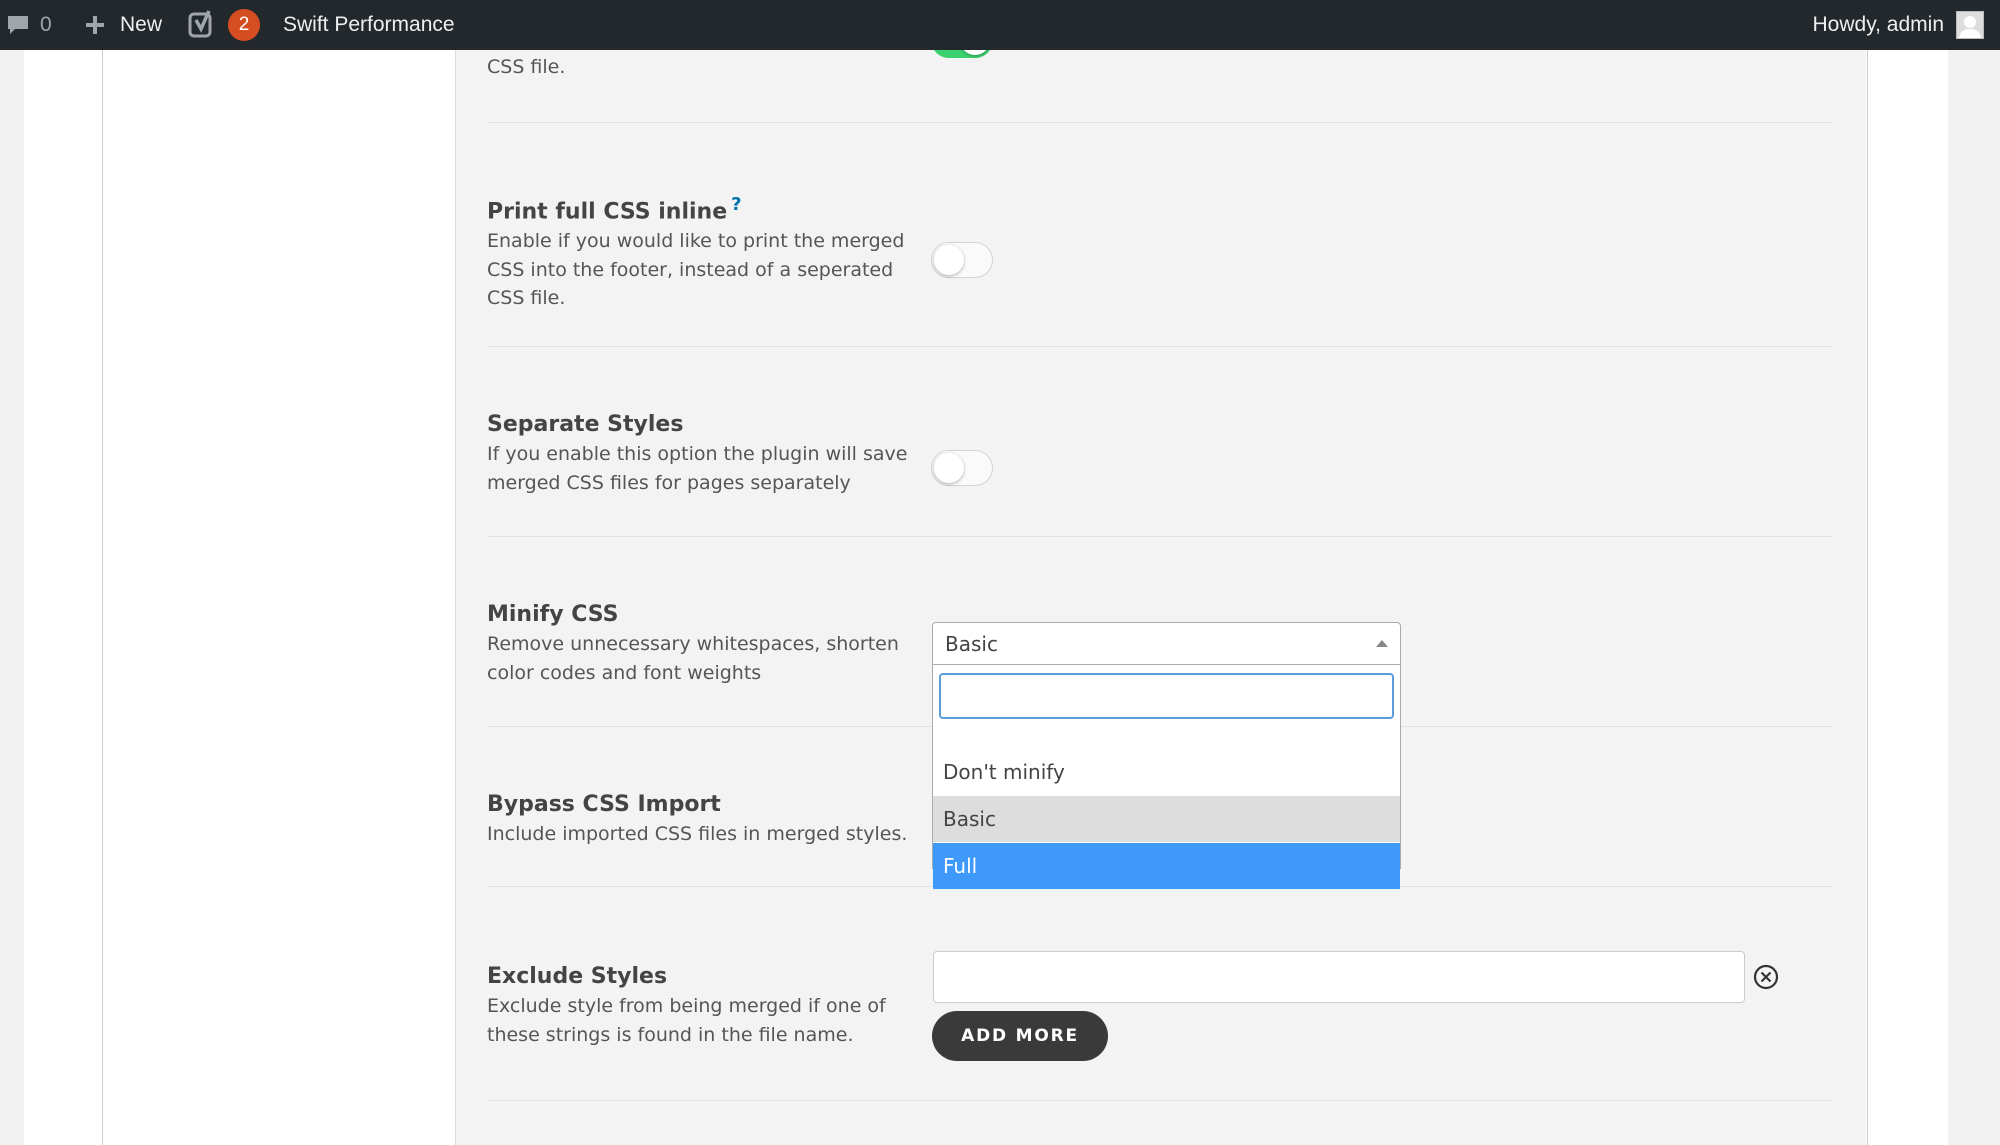  I want to click on comment-bubble-icon, so click(18, 25).